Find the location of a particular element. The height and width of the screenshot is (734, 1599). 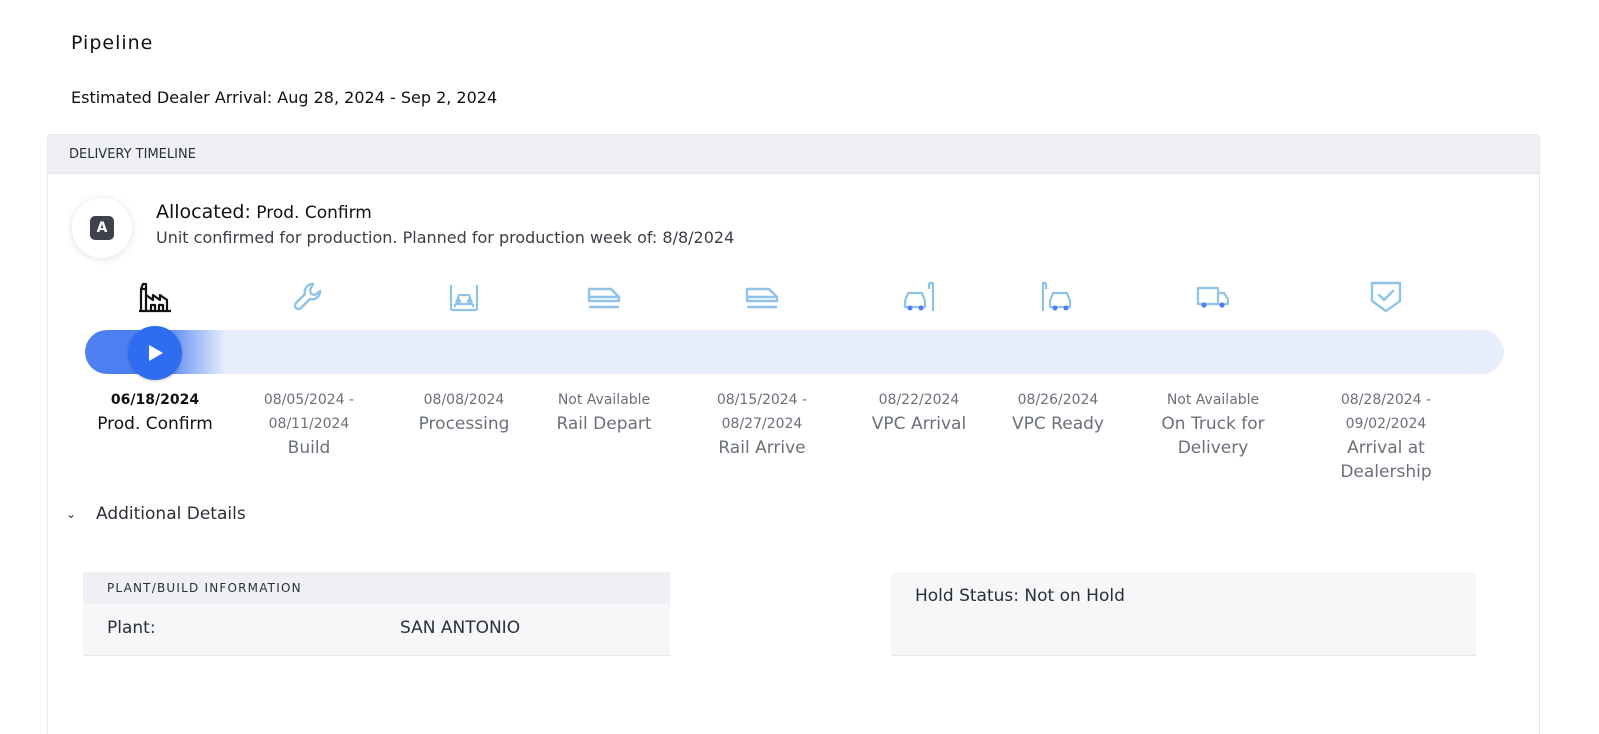

additional-details-label: Additional Details is located at coordinates (171, 514).